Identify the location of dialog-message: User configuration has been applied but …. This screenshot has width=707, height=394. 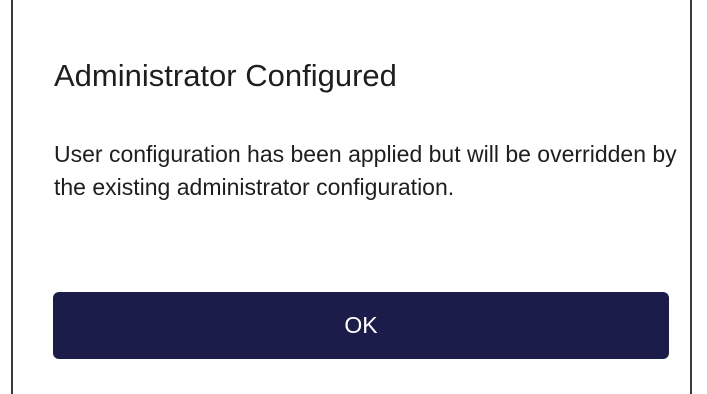
(365, 170).